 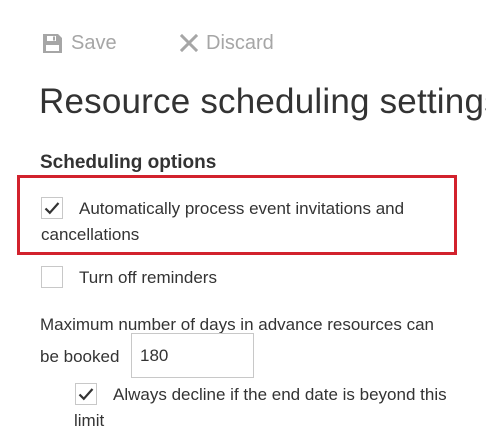 I want to click on save-button: Save, so click(x=79, y=43).